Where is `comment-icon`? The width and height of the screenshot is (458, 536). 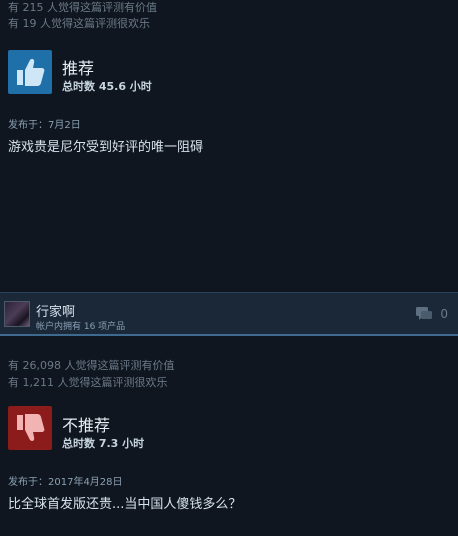 comment-icon is located at coordinates (424, 314).